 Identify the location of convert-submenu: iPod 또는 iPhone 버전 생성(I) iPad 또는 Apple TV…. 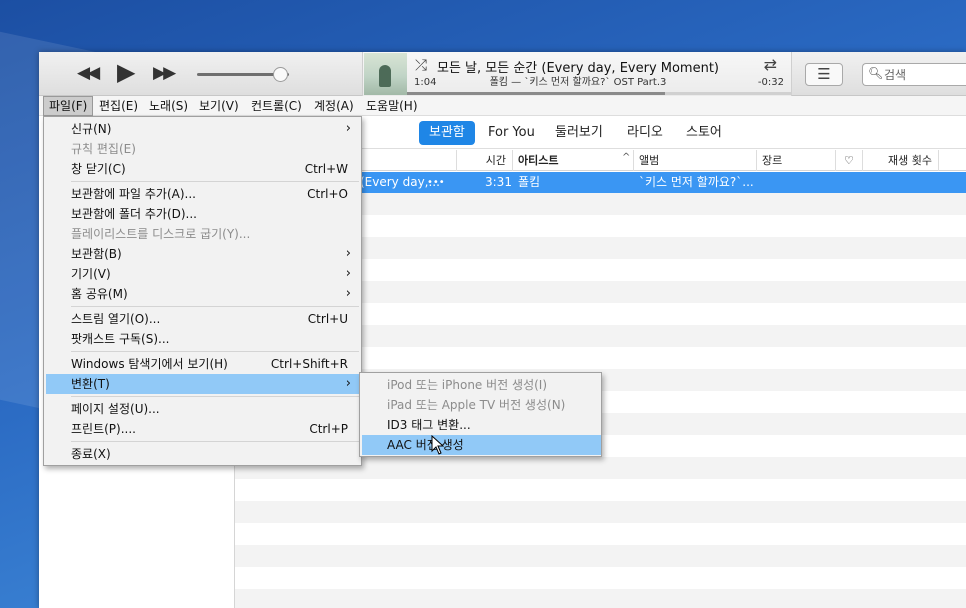
(480, 414).